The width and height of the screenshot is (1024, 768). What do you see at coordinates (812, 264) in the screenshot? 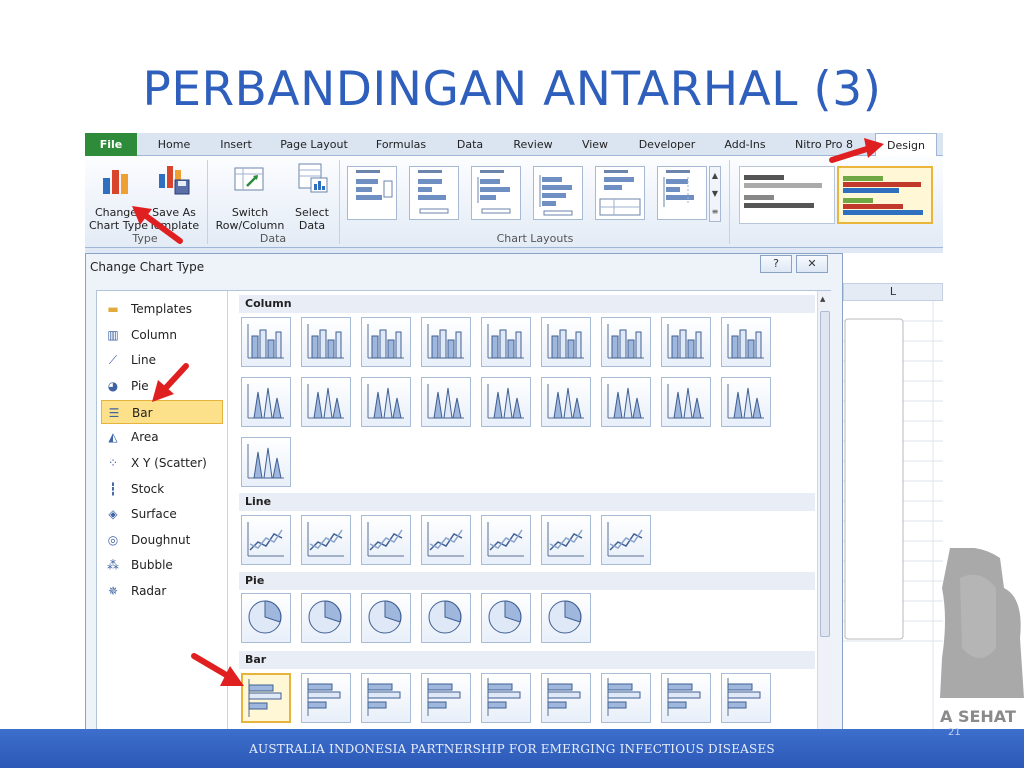
I see `close-button: ✕` at bounding box center [812, 264].